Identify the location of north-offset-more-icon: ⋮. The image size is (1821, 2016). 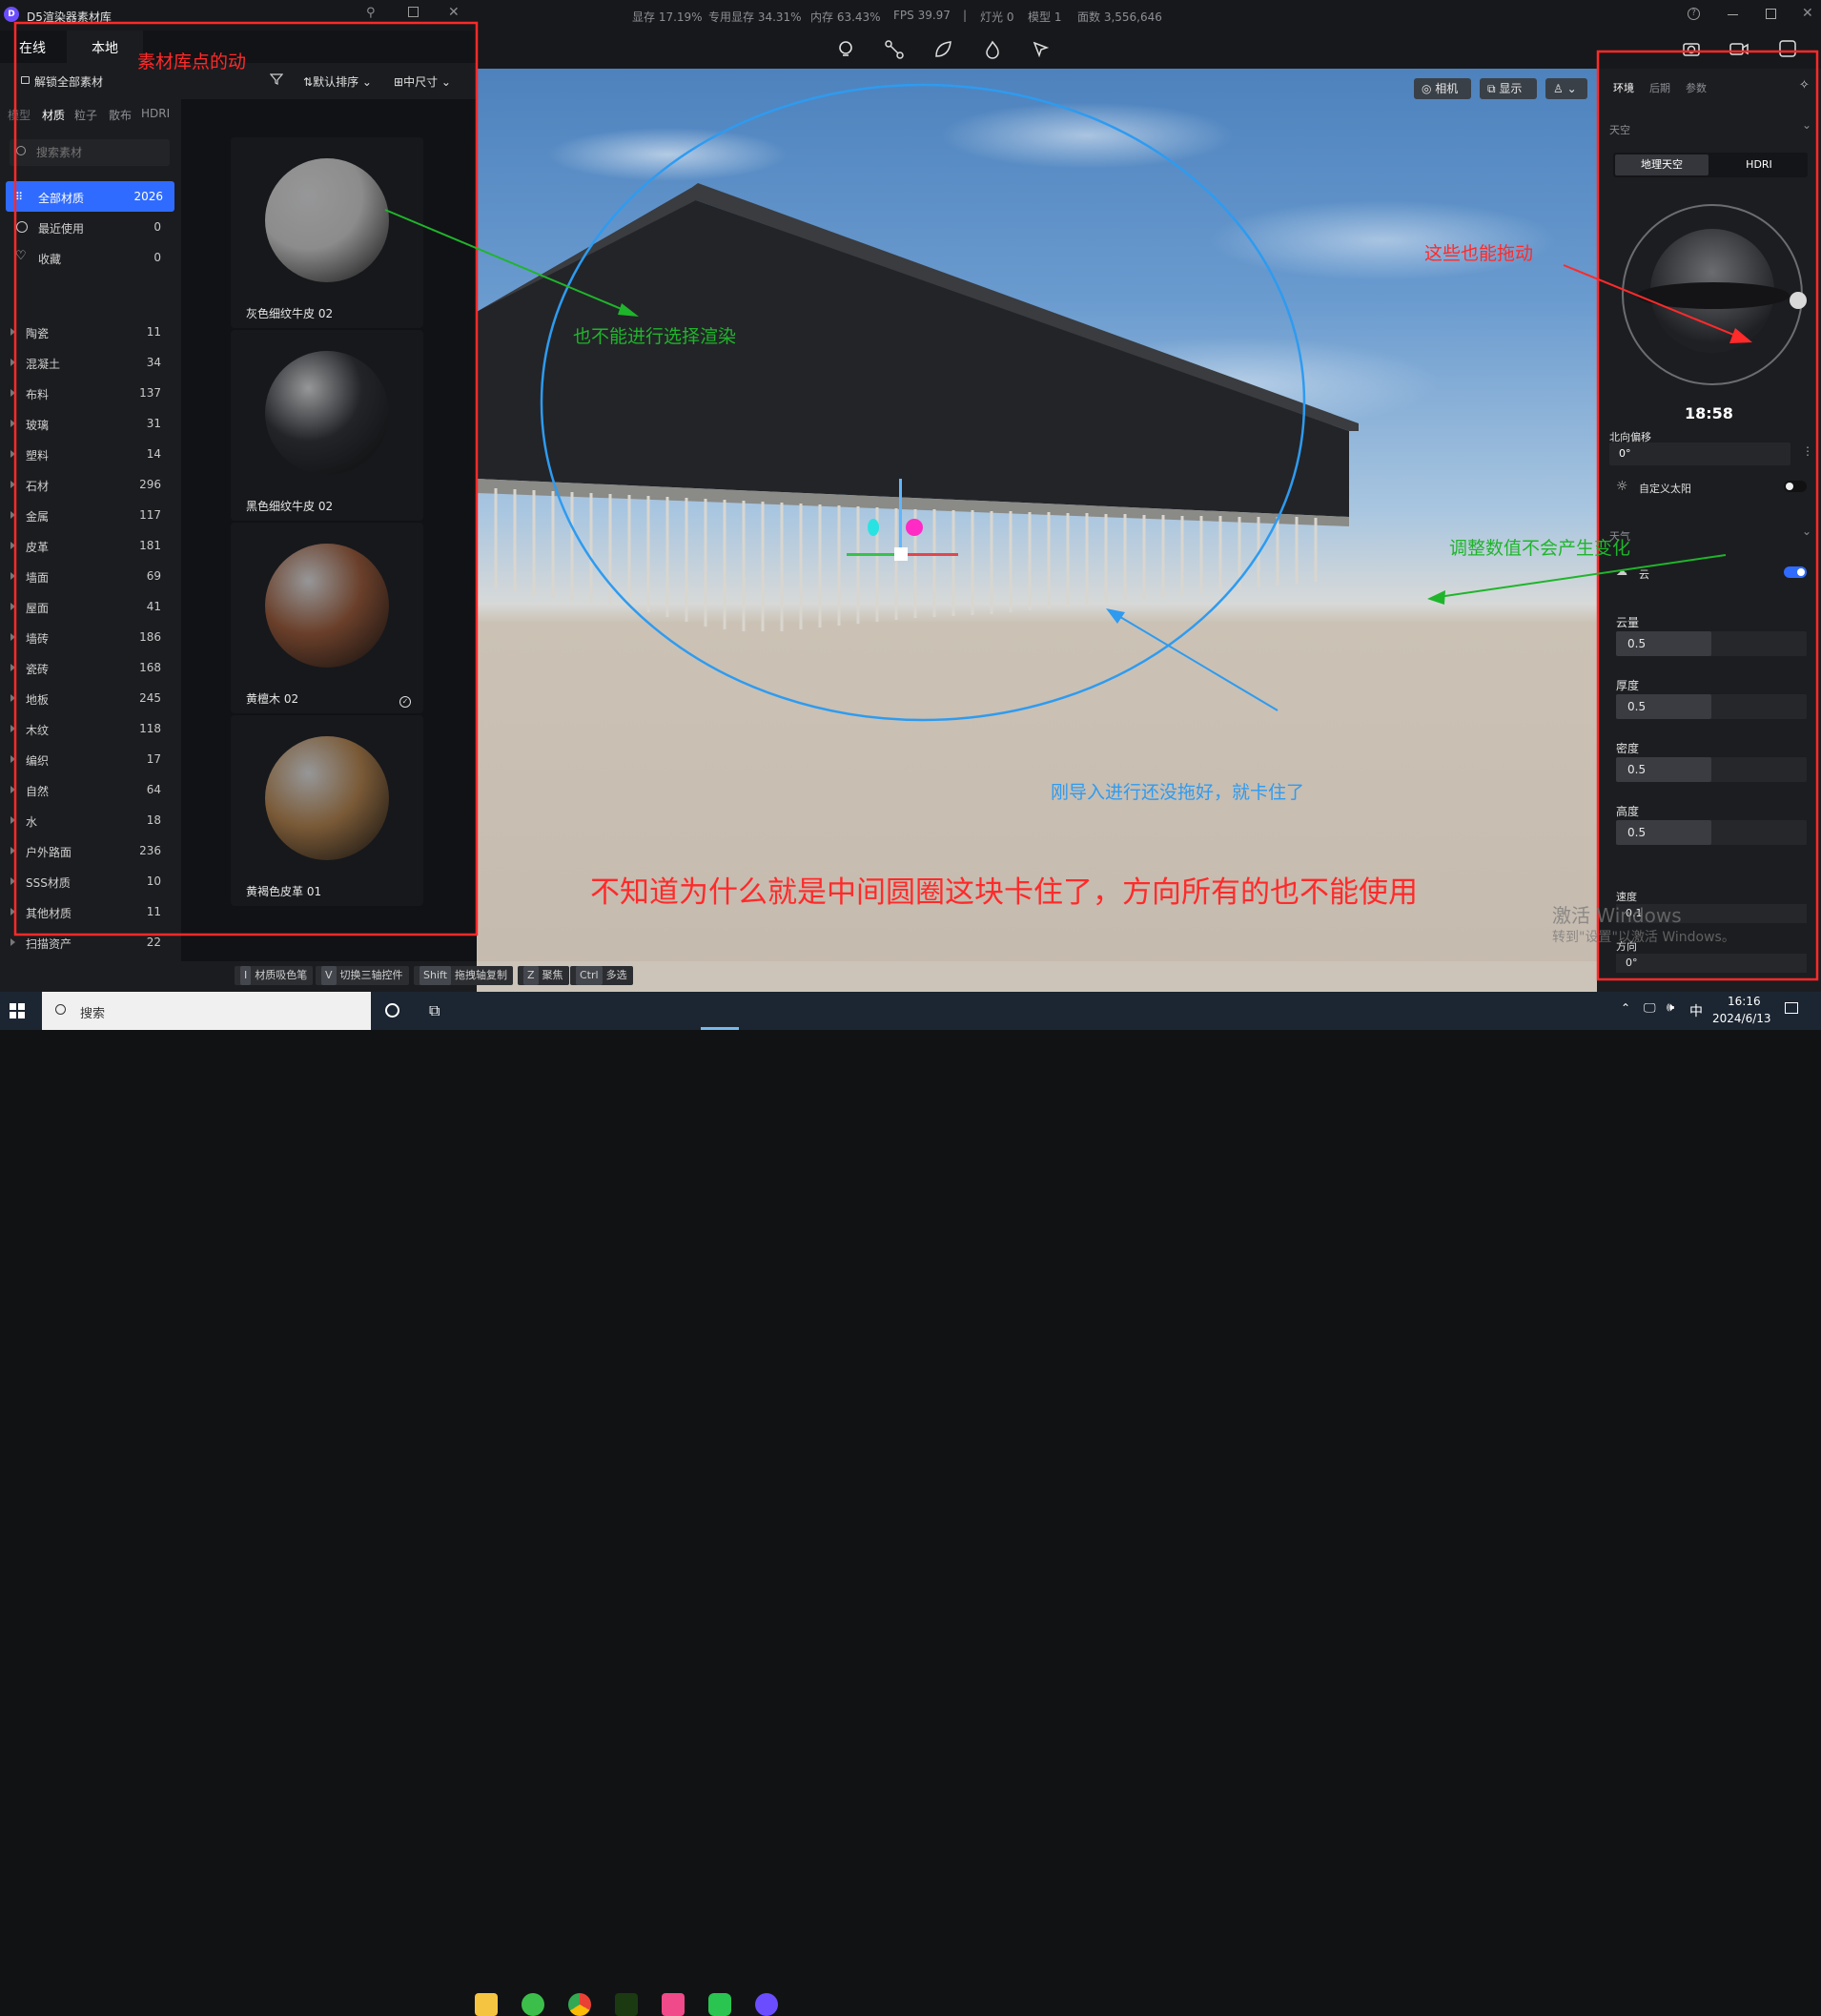
(1807, 451).